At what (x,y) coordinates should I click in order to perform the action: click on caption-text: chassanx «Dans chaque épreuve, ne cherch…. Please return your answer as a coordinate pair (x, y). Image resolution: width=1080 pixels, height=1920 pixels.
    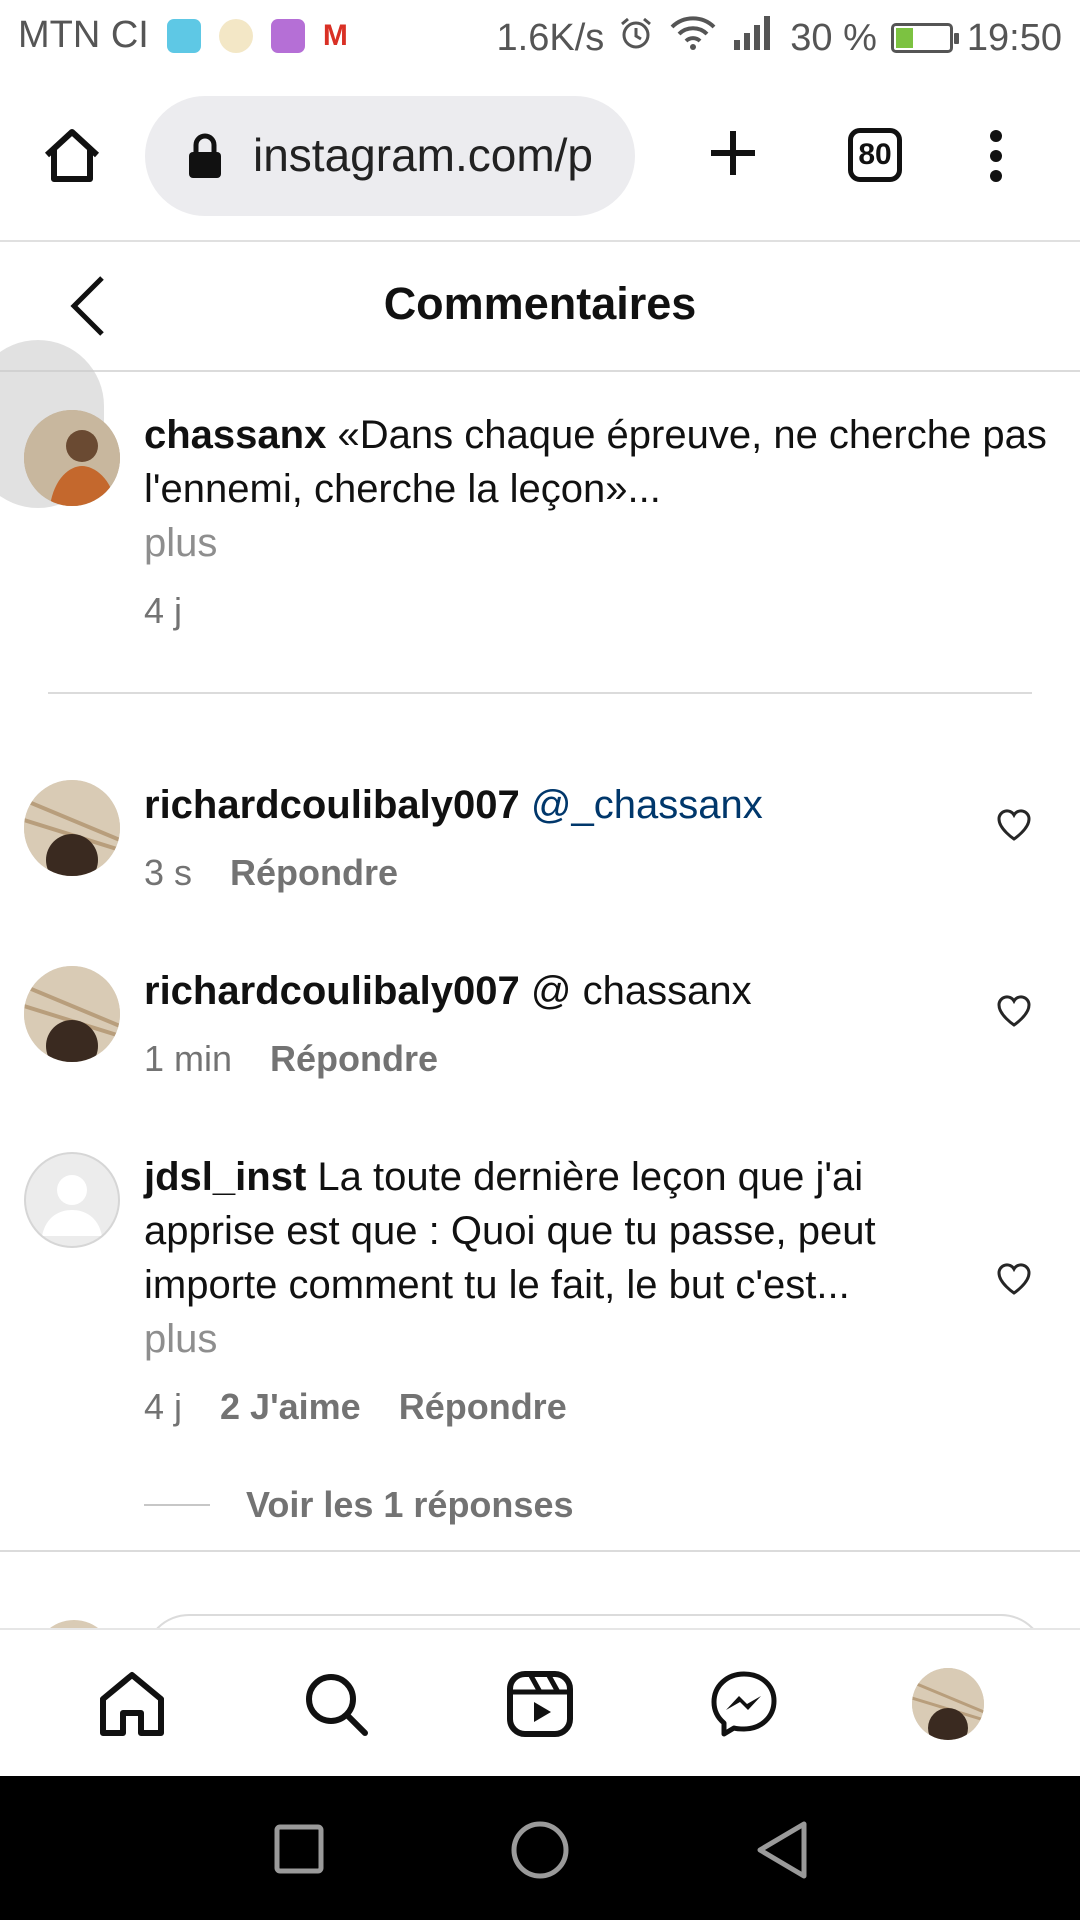
    Looking at the image, I should click on (604, 489).